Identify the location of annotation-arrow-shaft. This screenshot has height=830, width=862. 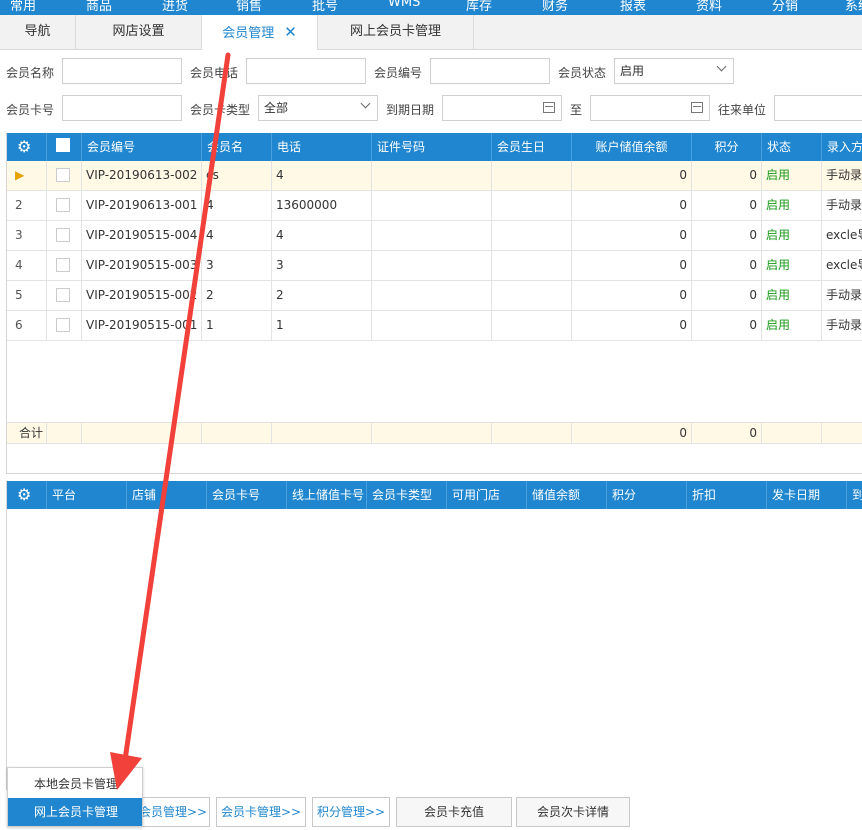
(176, 407).